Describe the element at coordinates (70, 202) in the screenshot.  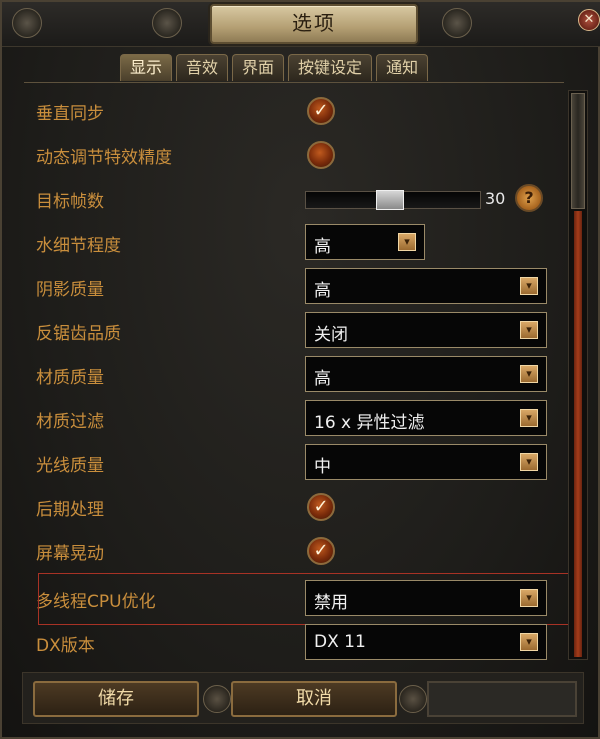
I see `setting-label: 目标帧数` at that location.